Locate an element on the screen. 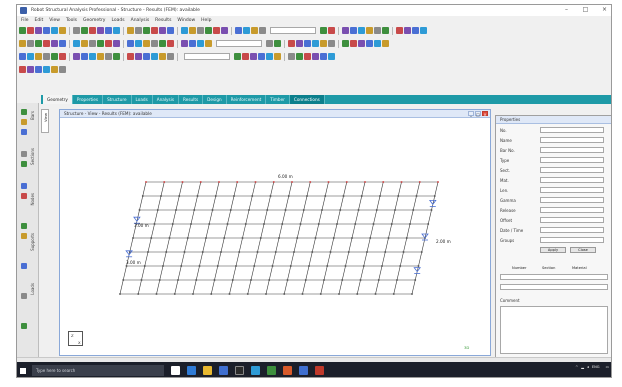 The height and width of the screenshot is (387, 622). tab-loads: Loads is located at coordinates (142, 99).